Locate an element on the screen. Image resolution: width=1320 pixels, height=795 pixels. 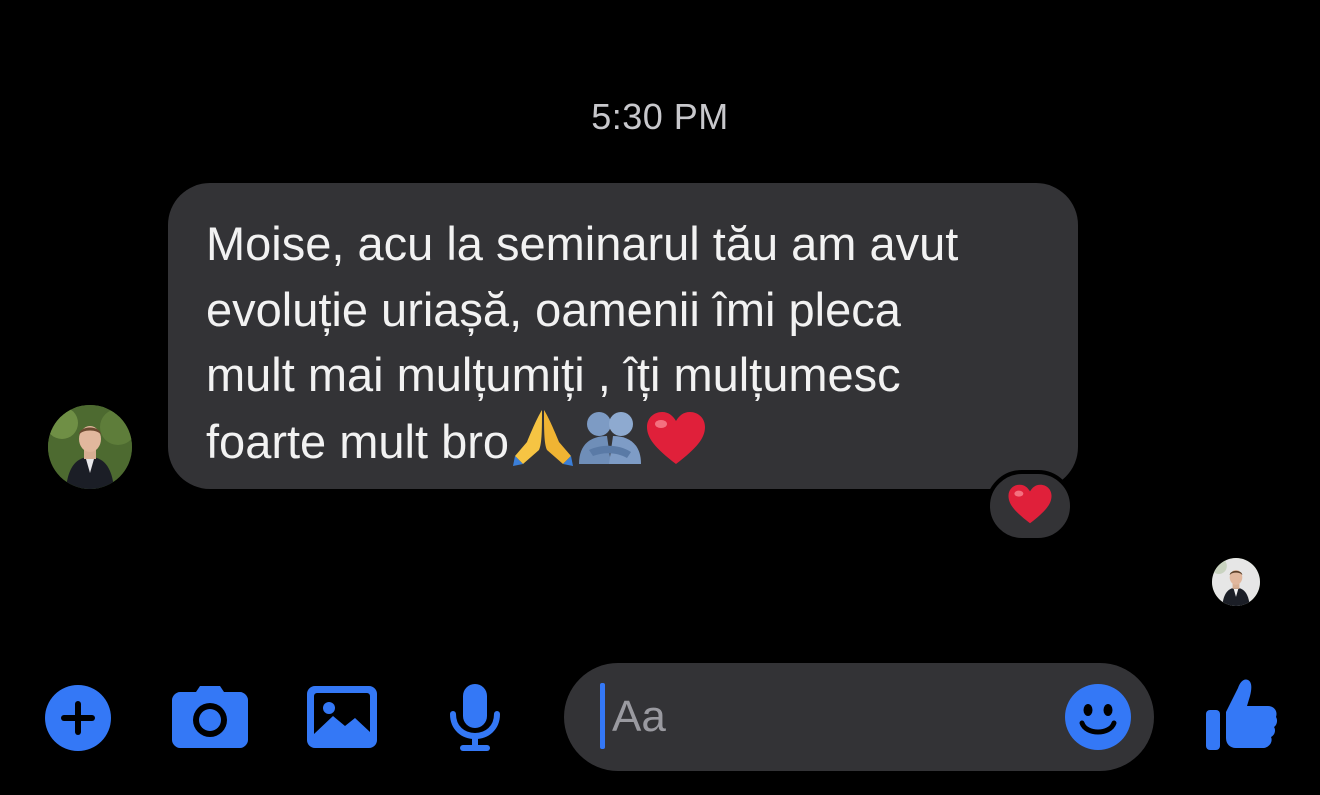
thumbs-up-icon is located at coordinates (1242, 715).